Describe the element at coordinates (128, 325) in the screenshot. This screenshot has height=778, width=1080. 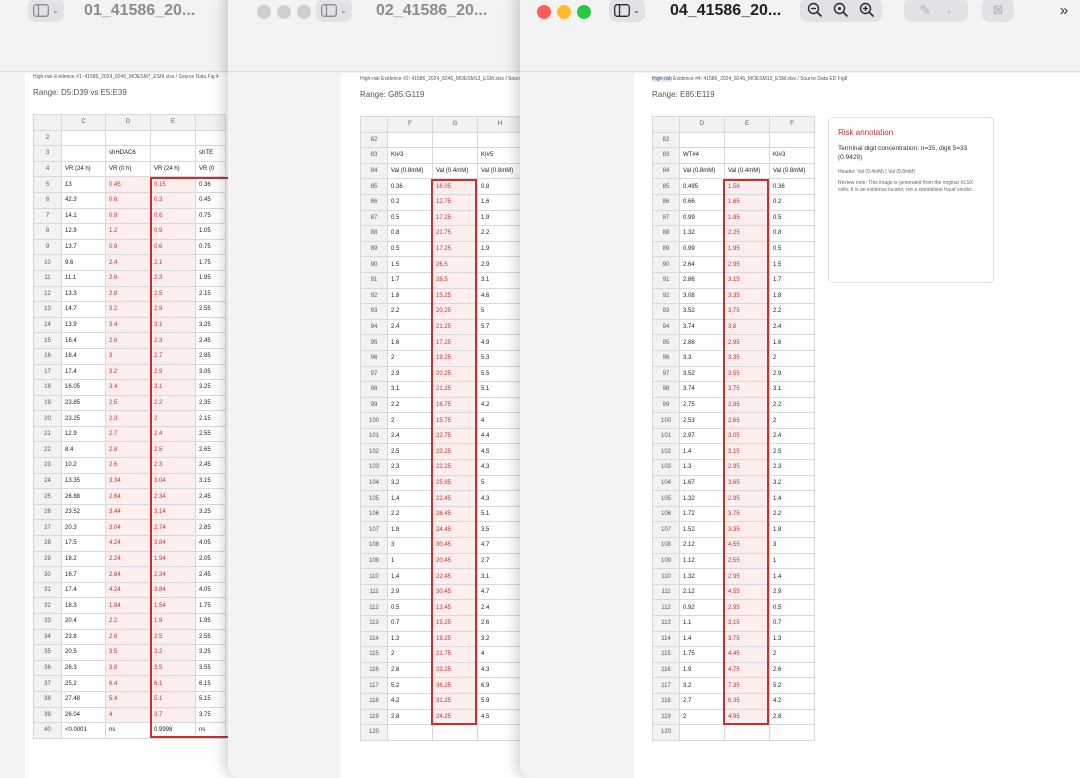
I see `table-cell: 3.4` at that location.